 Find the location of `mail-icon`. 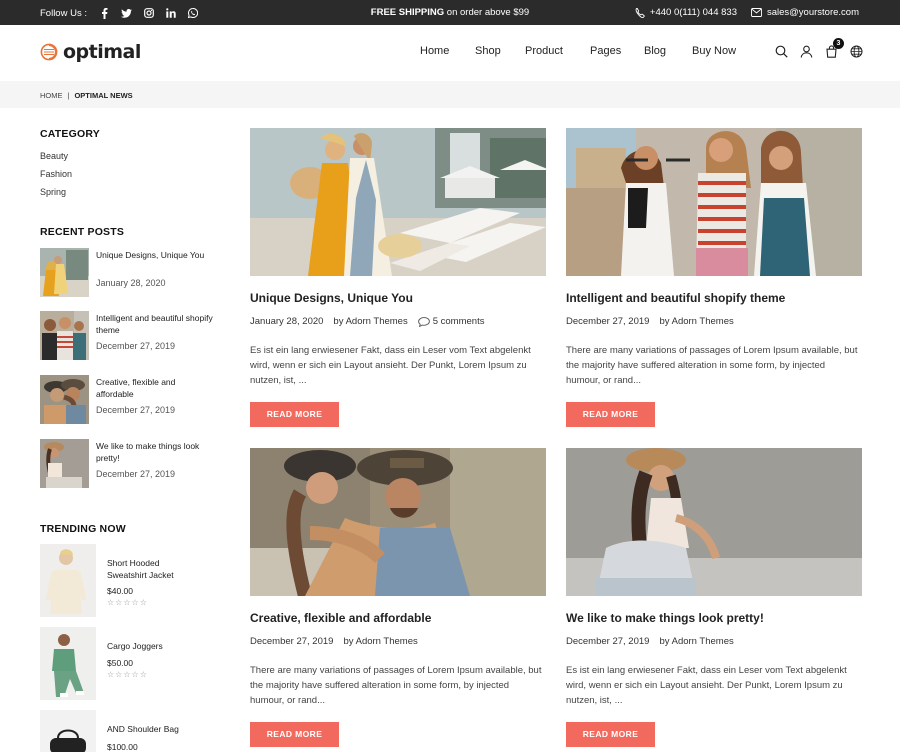

mail-icon is located at coordinates (756, 12).